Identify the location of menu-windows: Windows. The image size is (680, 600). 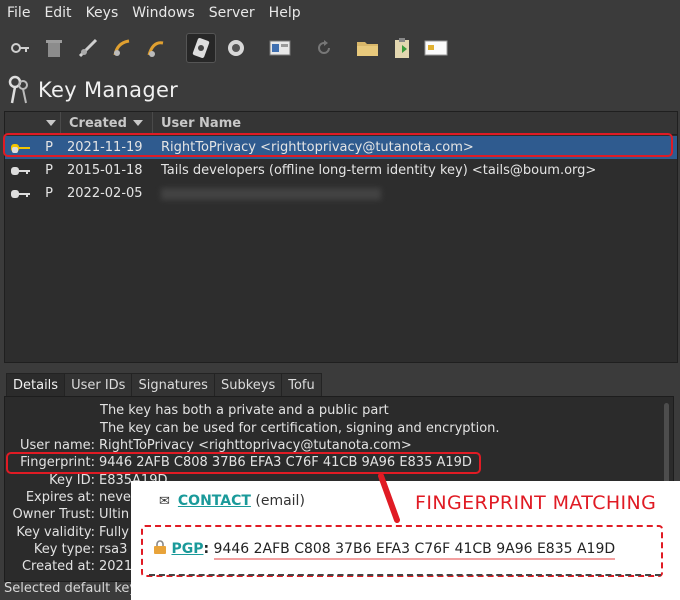
(163, 13).